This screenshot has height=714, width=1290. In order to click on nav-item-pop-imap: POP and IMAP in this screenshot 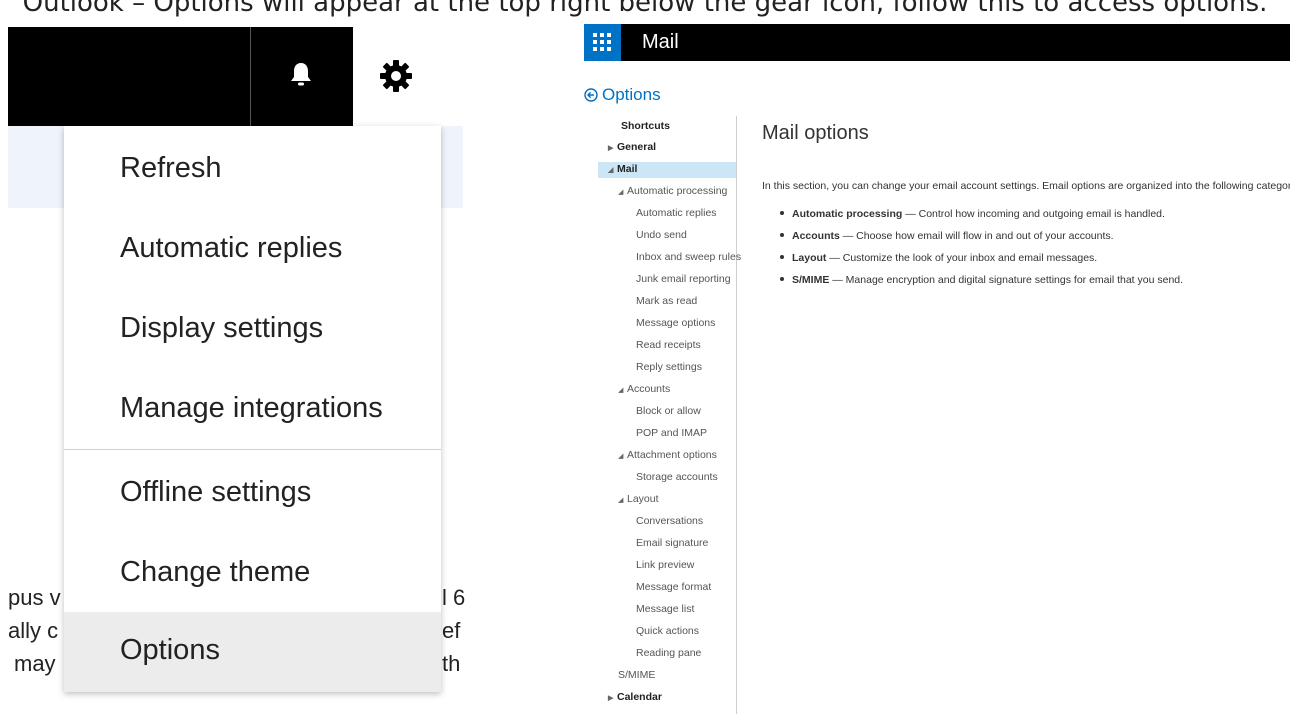, I will do `click(671, 433)`.